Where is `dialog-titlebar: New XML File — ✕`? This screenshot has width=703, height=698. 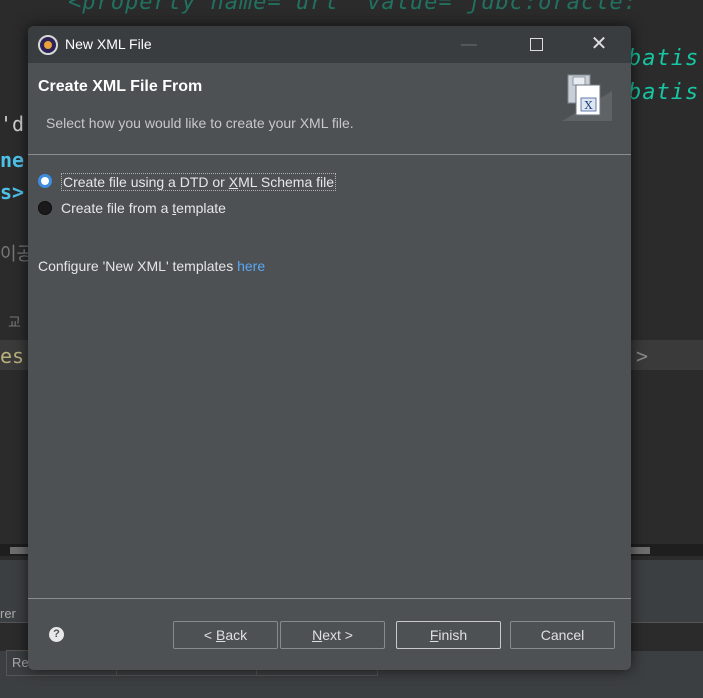 dialog-titlebar: New XML File — ✕ is located at coordinates (329, 44).